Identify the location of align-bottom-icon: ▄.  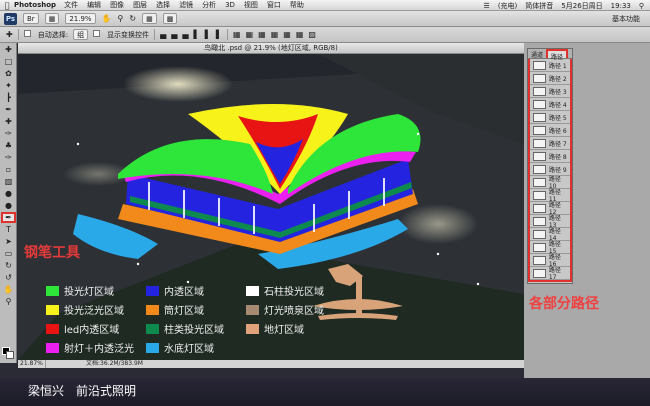
(185, 34).